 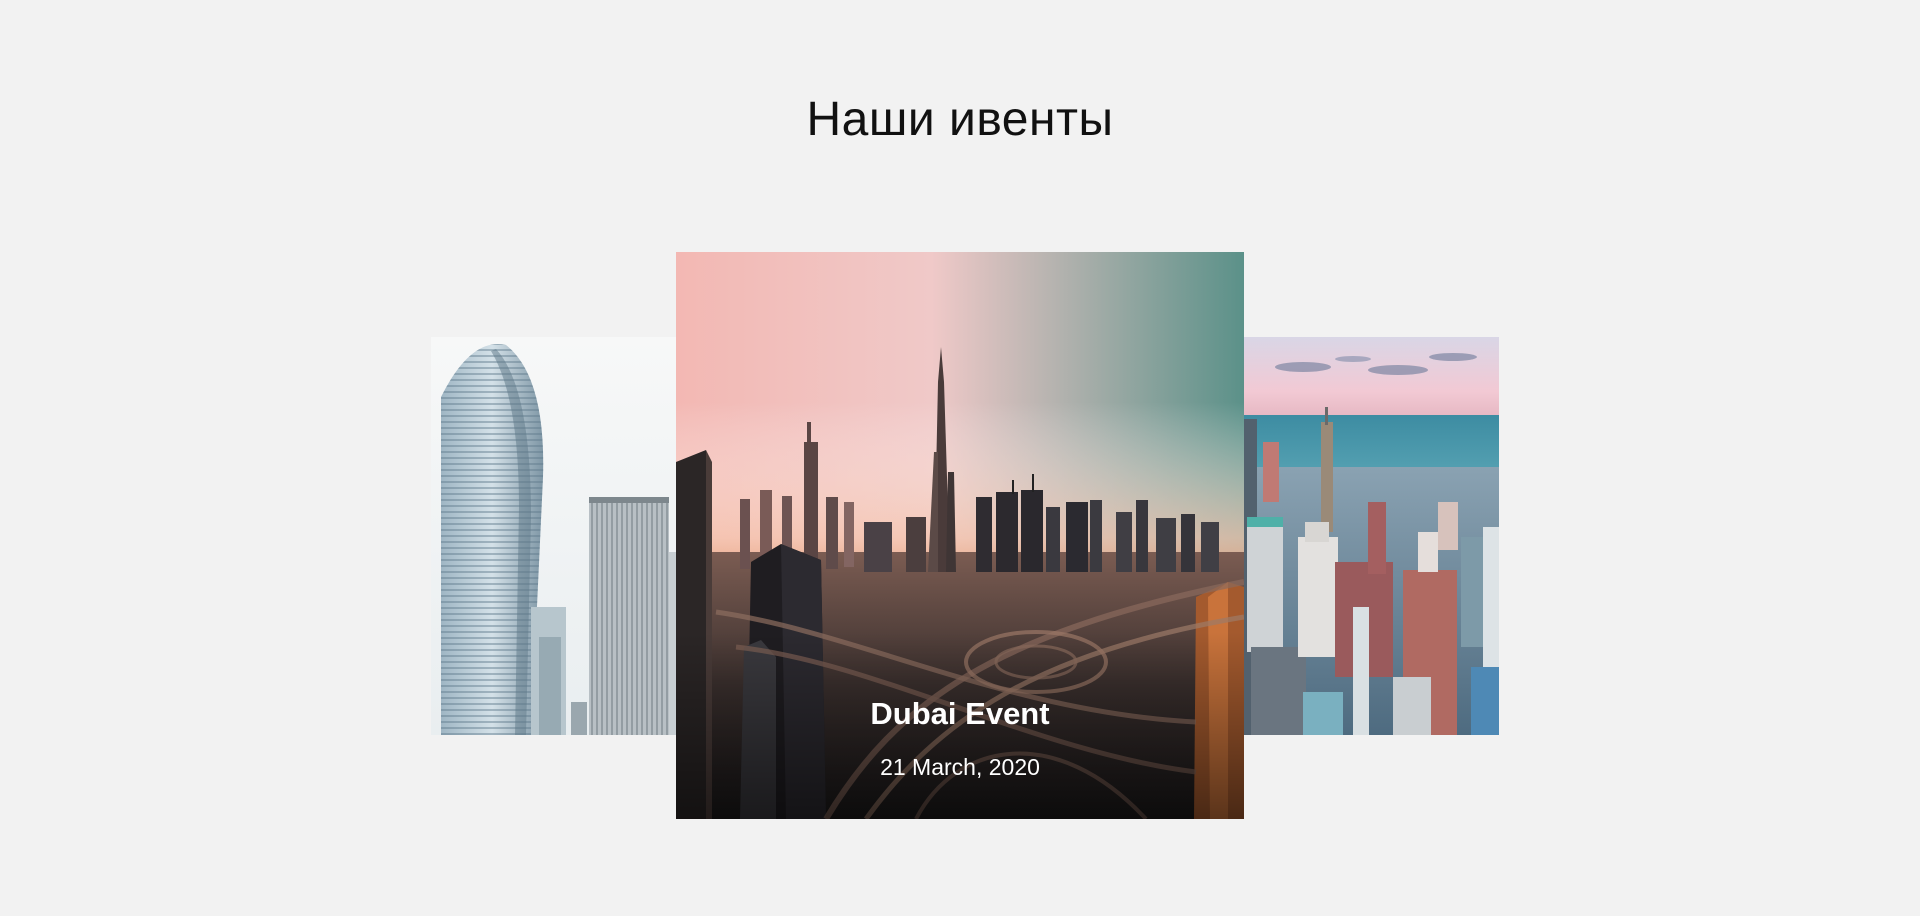 What do you see at coordinates (960, 119) in the screenshot?
I see `section-title: Наши ивенты` at bounding box center [960, 119].